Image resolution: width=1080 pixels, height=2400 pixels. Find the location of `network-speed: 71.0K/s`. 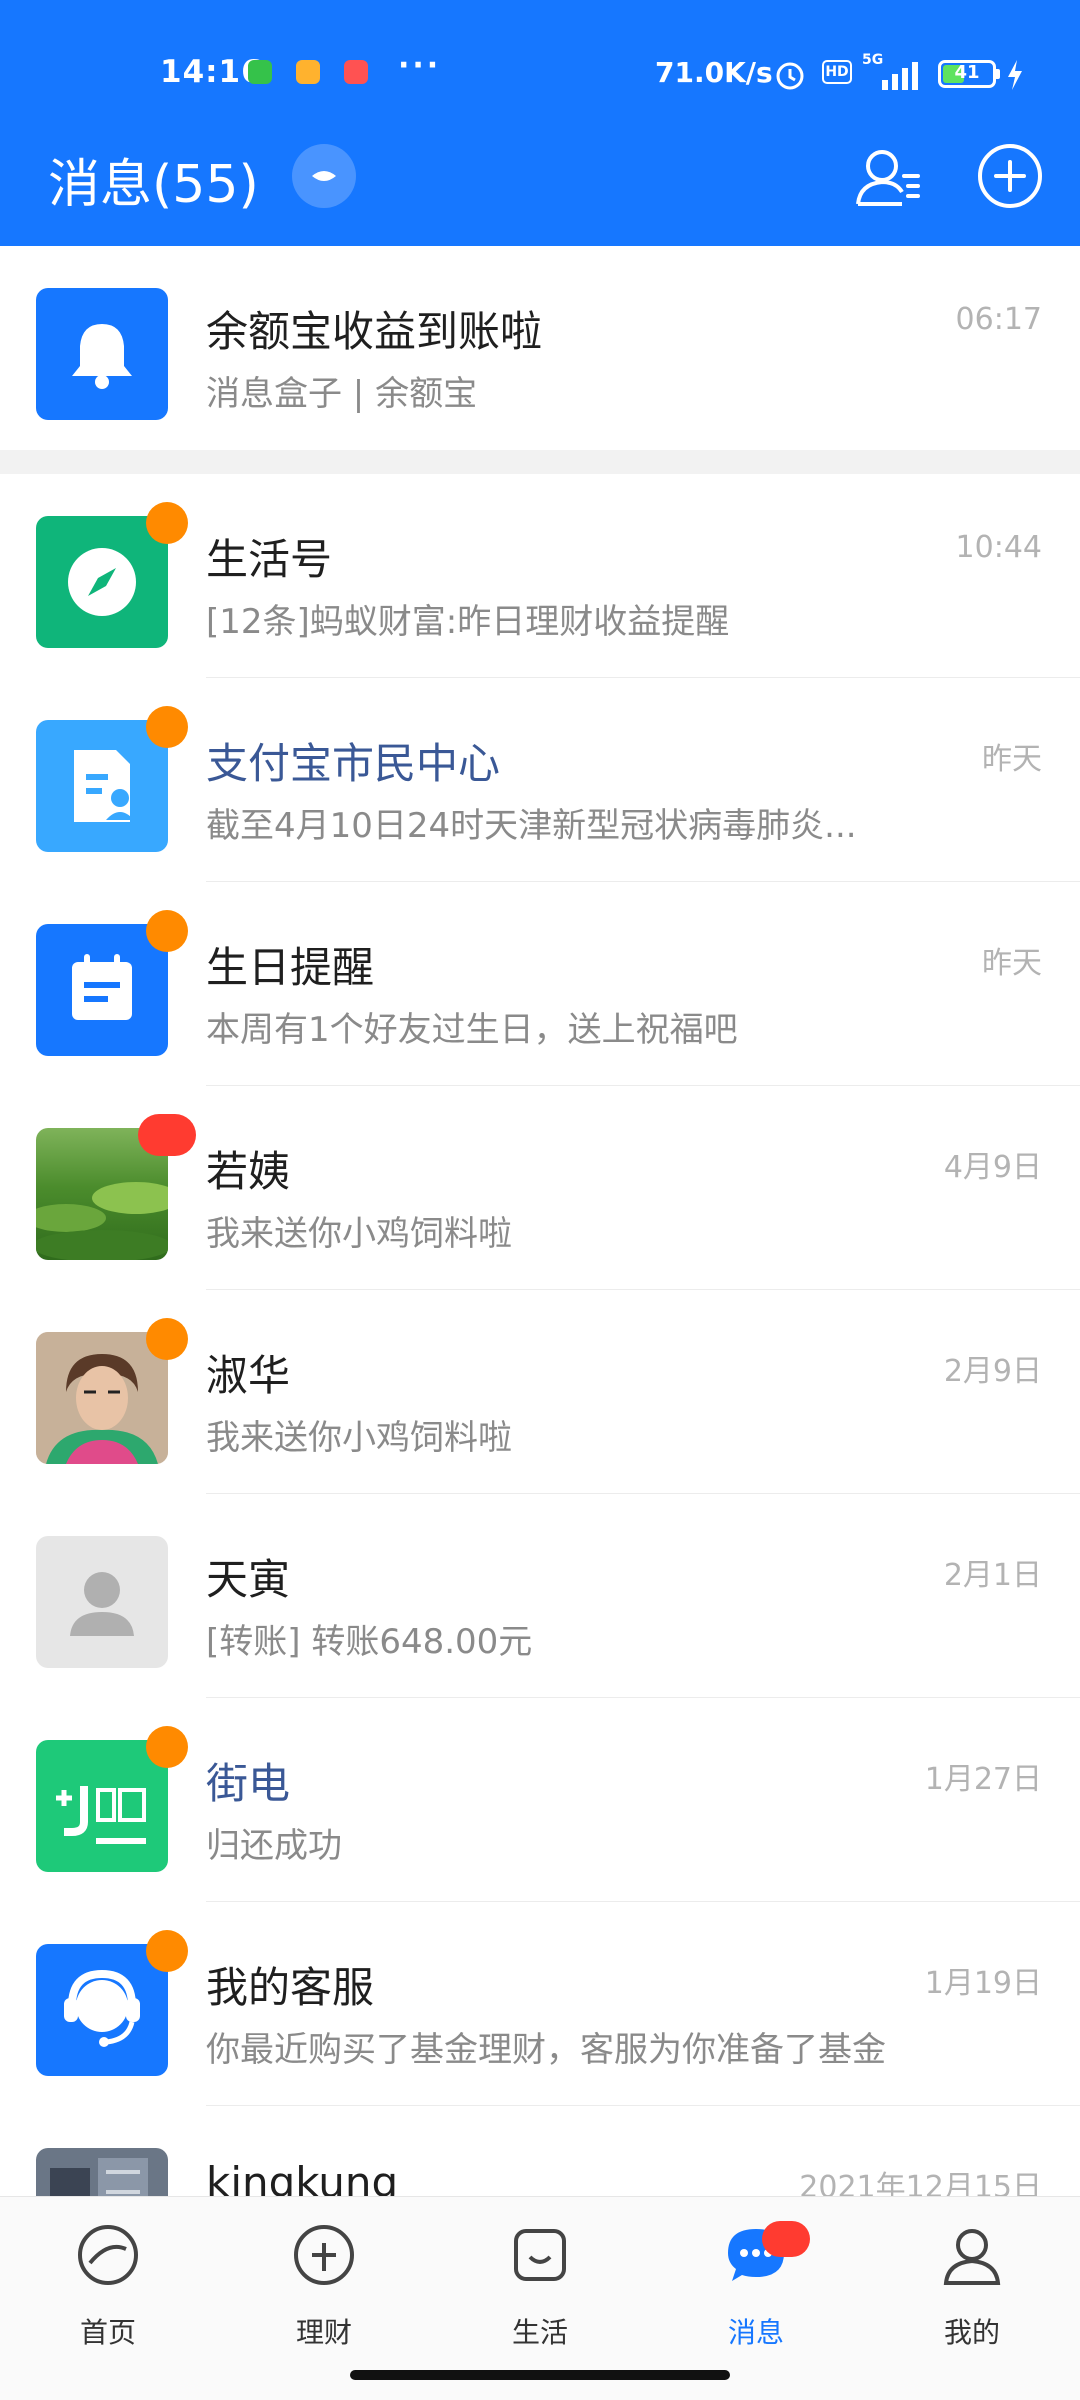

network-speed: 71.0K/s is located at coordinates (714, 72).